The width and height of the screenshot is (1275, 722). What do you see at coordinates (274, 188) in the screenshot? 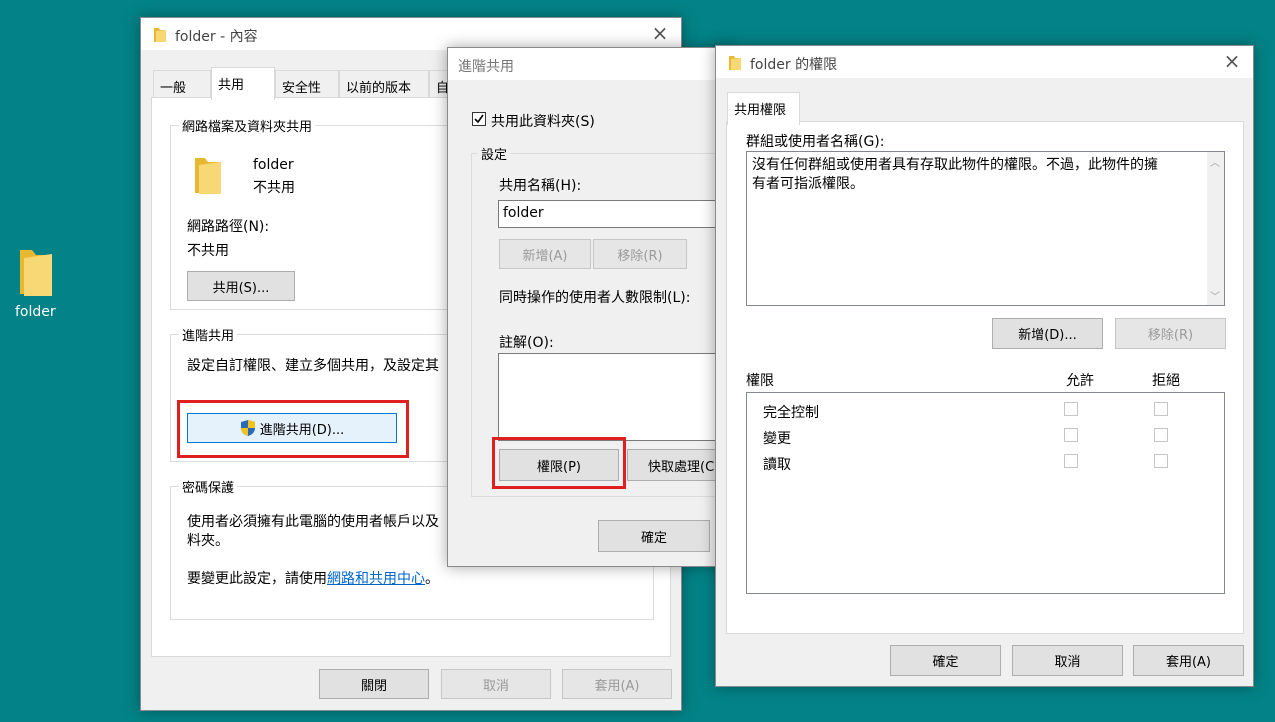
I see `folder-status: 不共用` at bounding box center [274, 188].